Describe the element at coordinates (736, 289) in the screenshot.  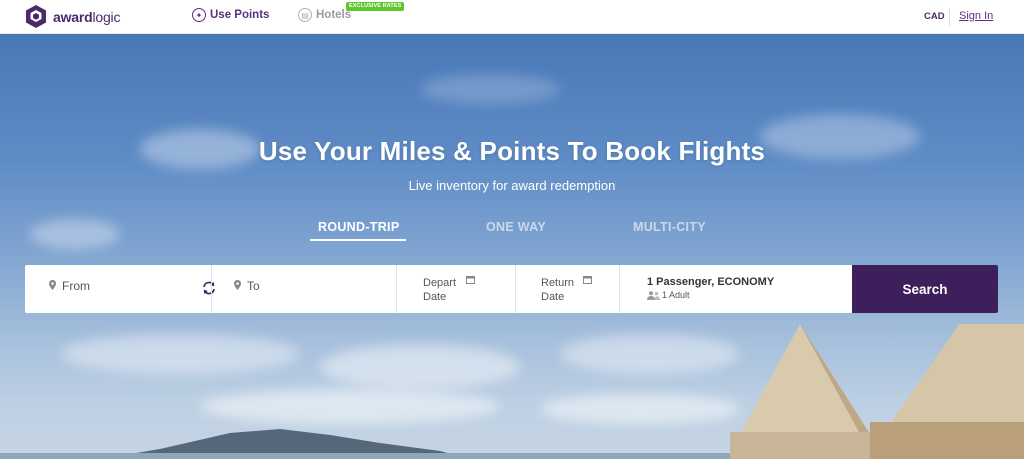
I see `passenger-selector` at that location.